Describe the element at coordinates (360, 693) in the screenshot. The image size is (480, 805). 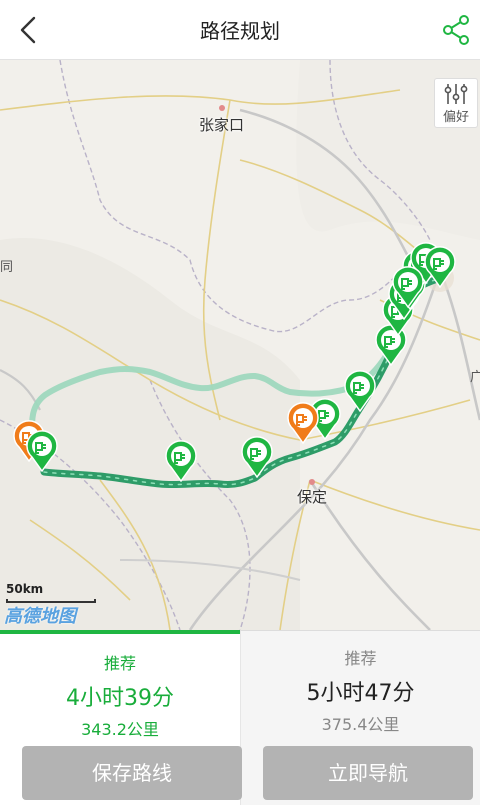
I see `route-duration: 5小时47分` at that location.